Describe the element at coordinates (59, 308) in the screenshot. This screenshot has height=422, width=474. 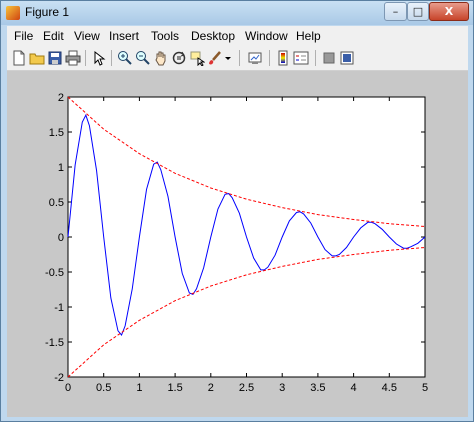
I see `y-tick-label: -1` at that location.